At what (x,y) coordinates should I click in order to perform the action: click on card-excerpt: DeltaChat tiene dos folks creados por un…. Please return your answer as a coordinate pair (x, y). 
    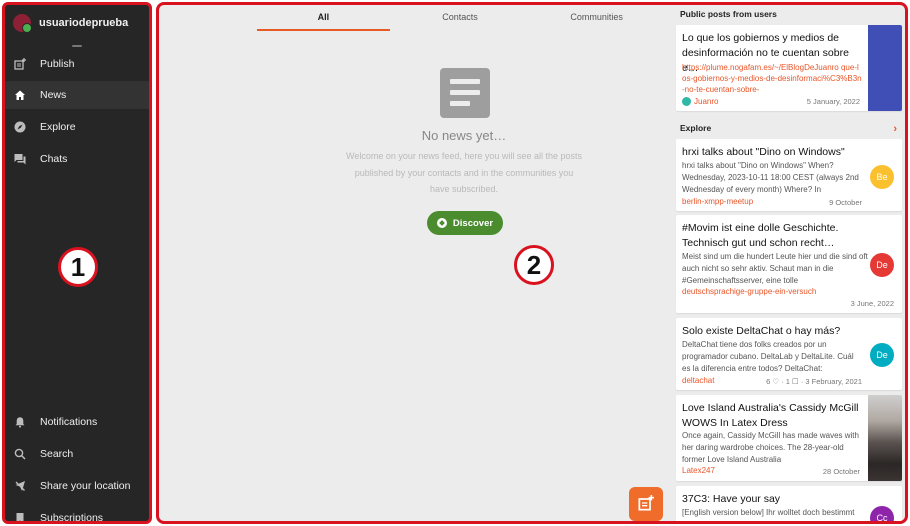
    Looking at the image, I should click on (768, 356).